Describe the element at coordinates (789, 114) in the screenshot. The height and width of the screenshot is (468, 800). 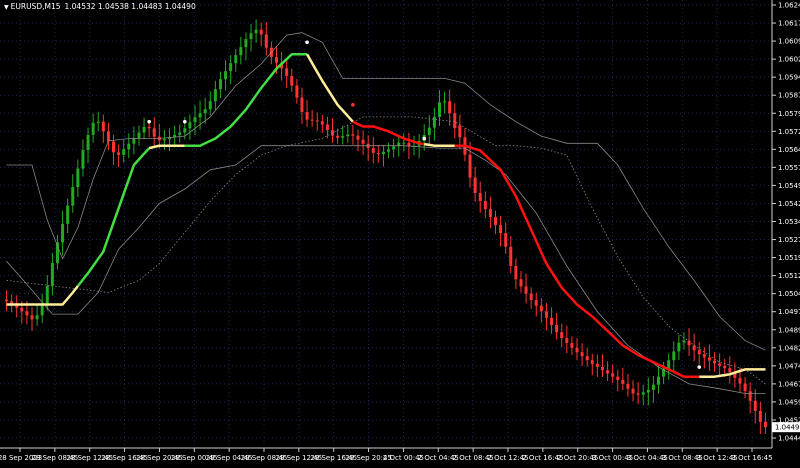
I see `y-tick-label: 1.05795` at that location.